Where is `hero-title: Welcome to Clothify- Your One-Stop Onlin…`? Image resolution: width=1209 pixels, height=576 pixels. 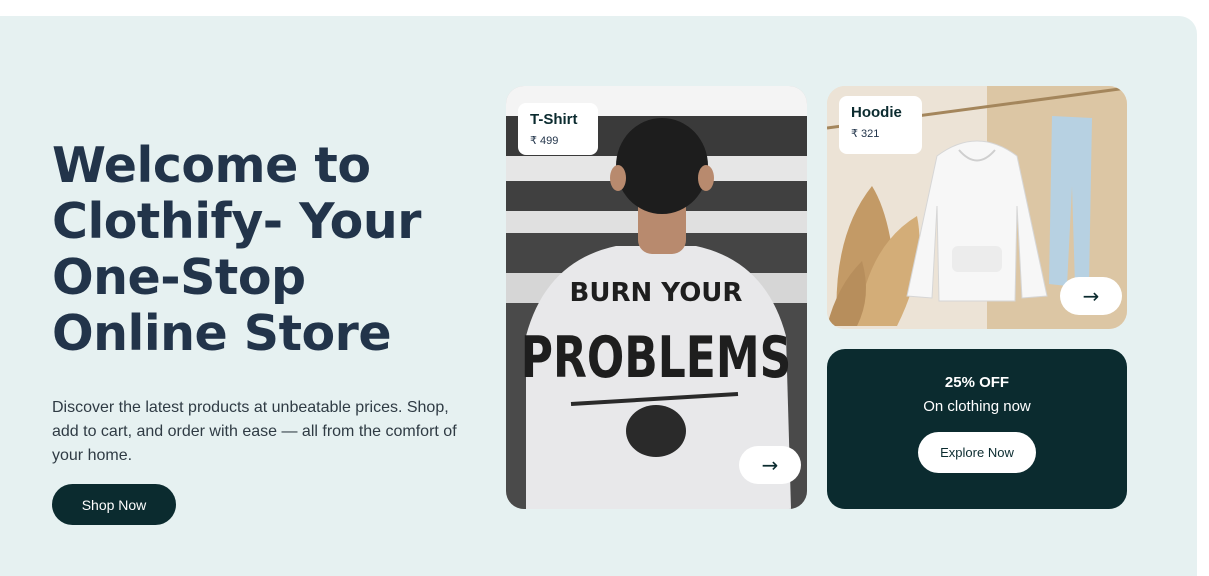
hero-title: Welcome to Clothify- Your One-Stop Onlin… is located at coordinates (236, 249).